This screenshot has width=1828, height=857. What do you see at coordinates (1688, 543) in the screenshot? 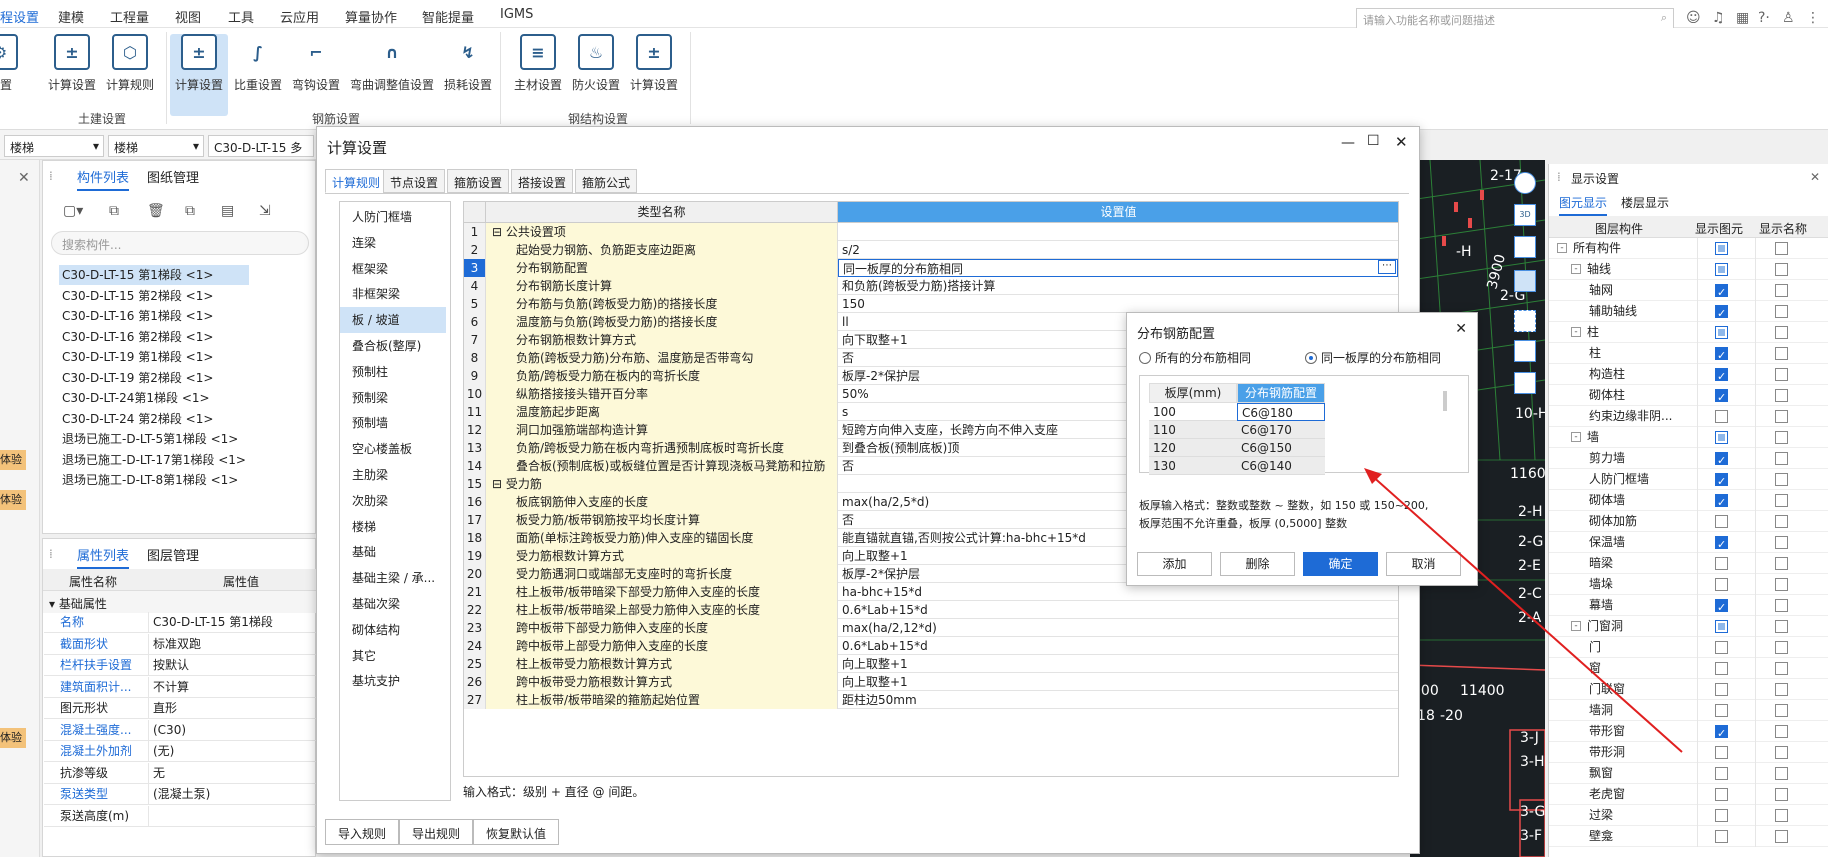
I see `display-tree-row: 保温墙` at bounding box center [1688, 543].